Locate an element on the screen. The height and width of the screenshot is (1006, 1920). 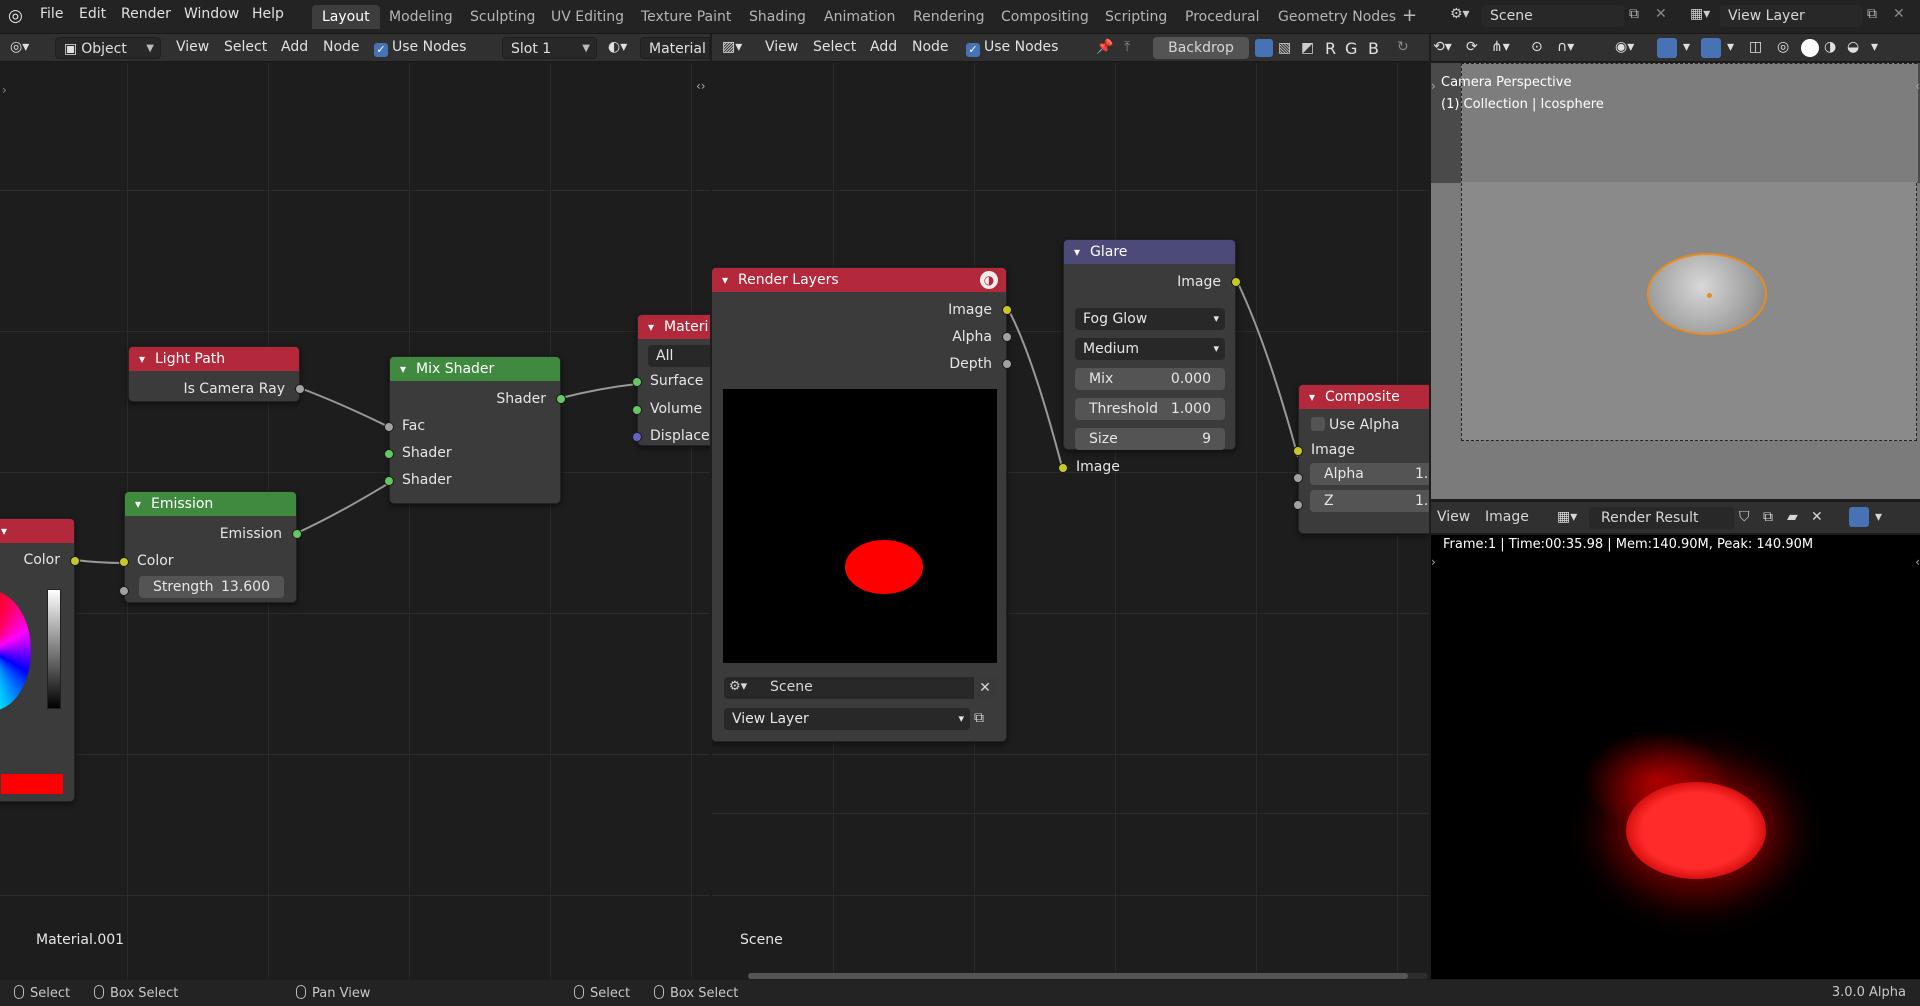
visibility-icon: ◉▾ is located at coordinates (1624, 47).